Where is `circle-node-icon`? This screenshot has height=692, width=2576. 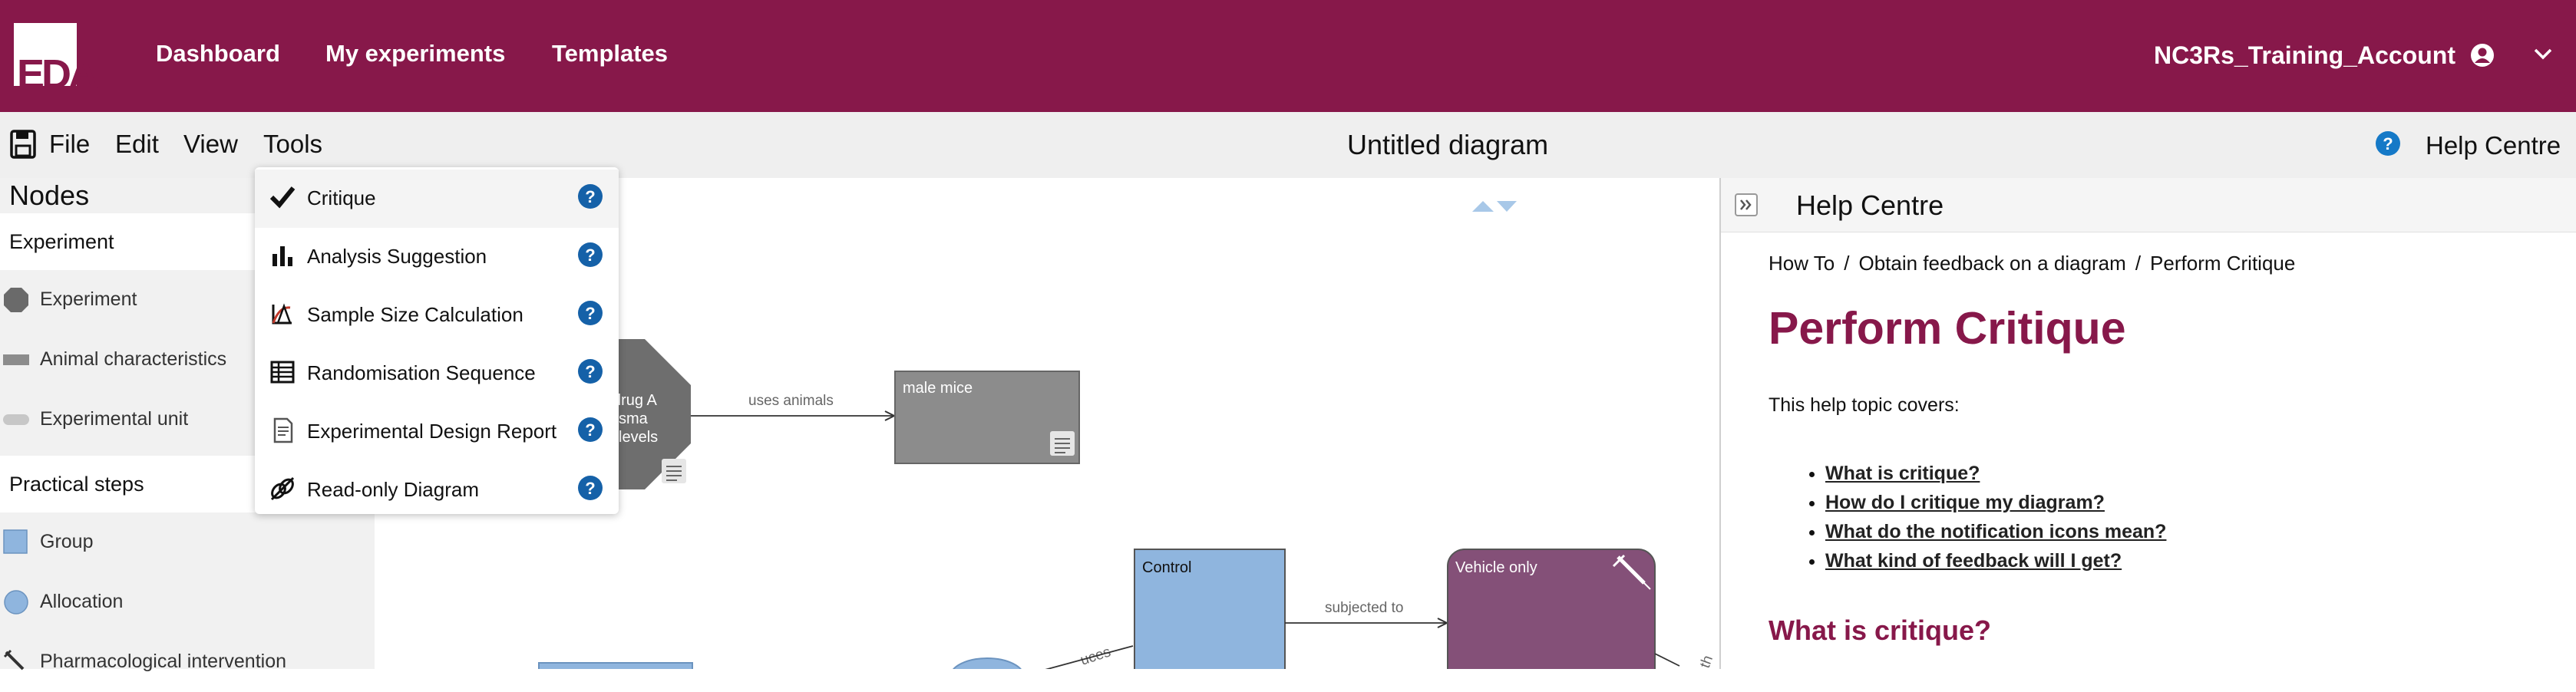
circle-node-icon is located at coordinates (16, 602).